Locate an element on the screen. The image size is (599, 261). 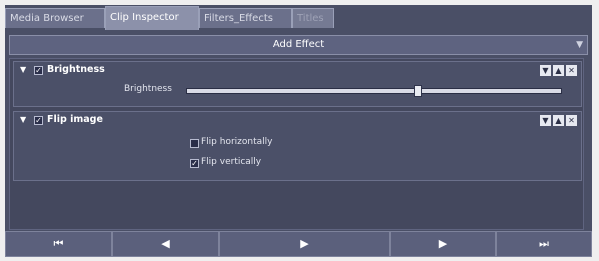
skip-forward-icon: ⏭ is located at coordinates (544, 243).